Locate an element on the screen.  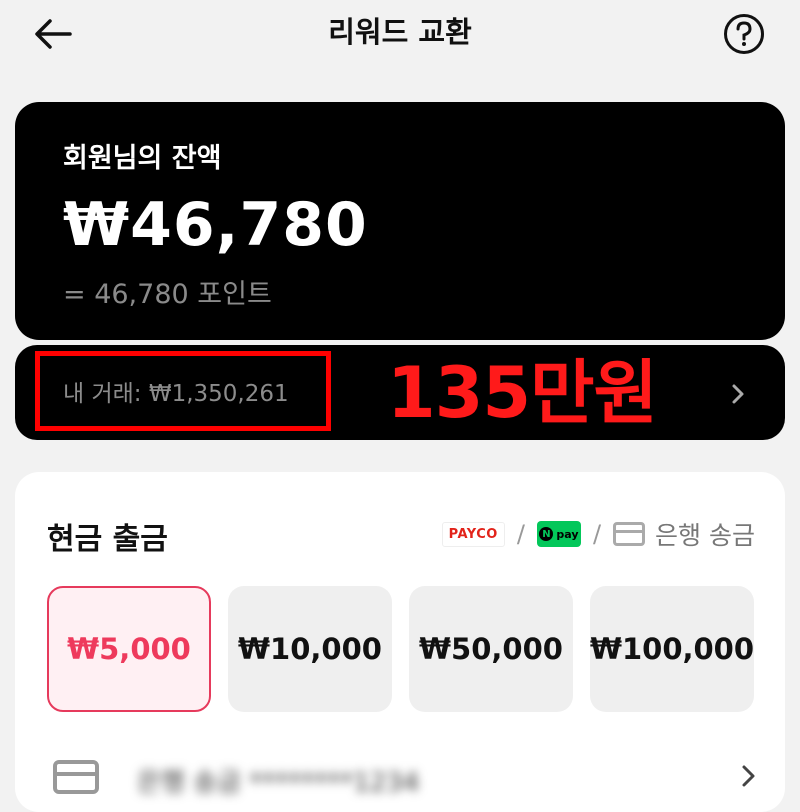
help-icon is located at coordinates (744, 34).